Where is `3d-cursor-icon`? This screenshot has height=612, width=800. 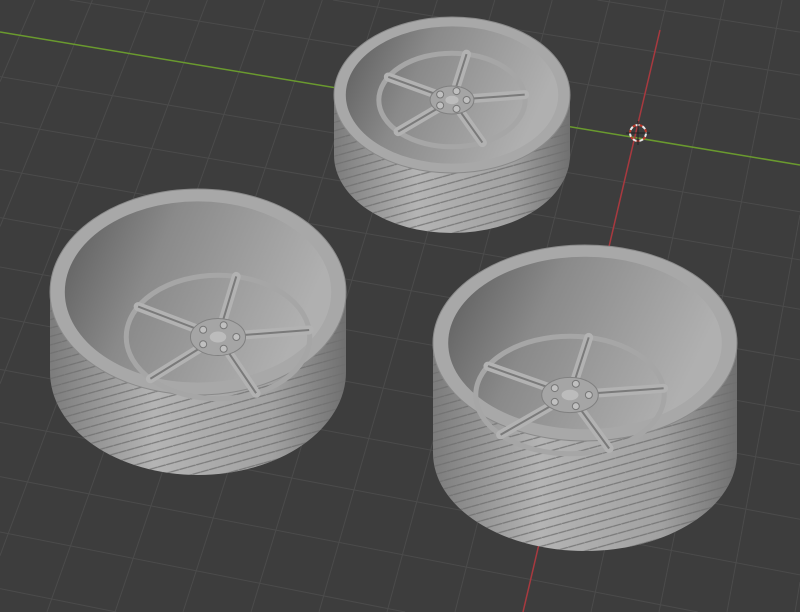
3d-cursor-icon is located at coordinates (638, 133).